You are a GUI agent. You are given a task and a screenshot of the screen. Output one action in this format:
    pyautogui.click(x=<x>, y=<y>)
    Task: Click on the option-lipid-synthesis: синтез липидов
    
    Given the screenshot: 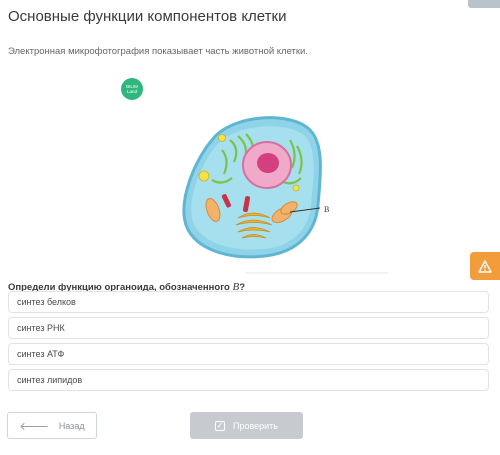 What is the action you would take?
    pyautogui.click(x=248, y=380)
    